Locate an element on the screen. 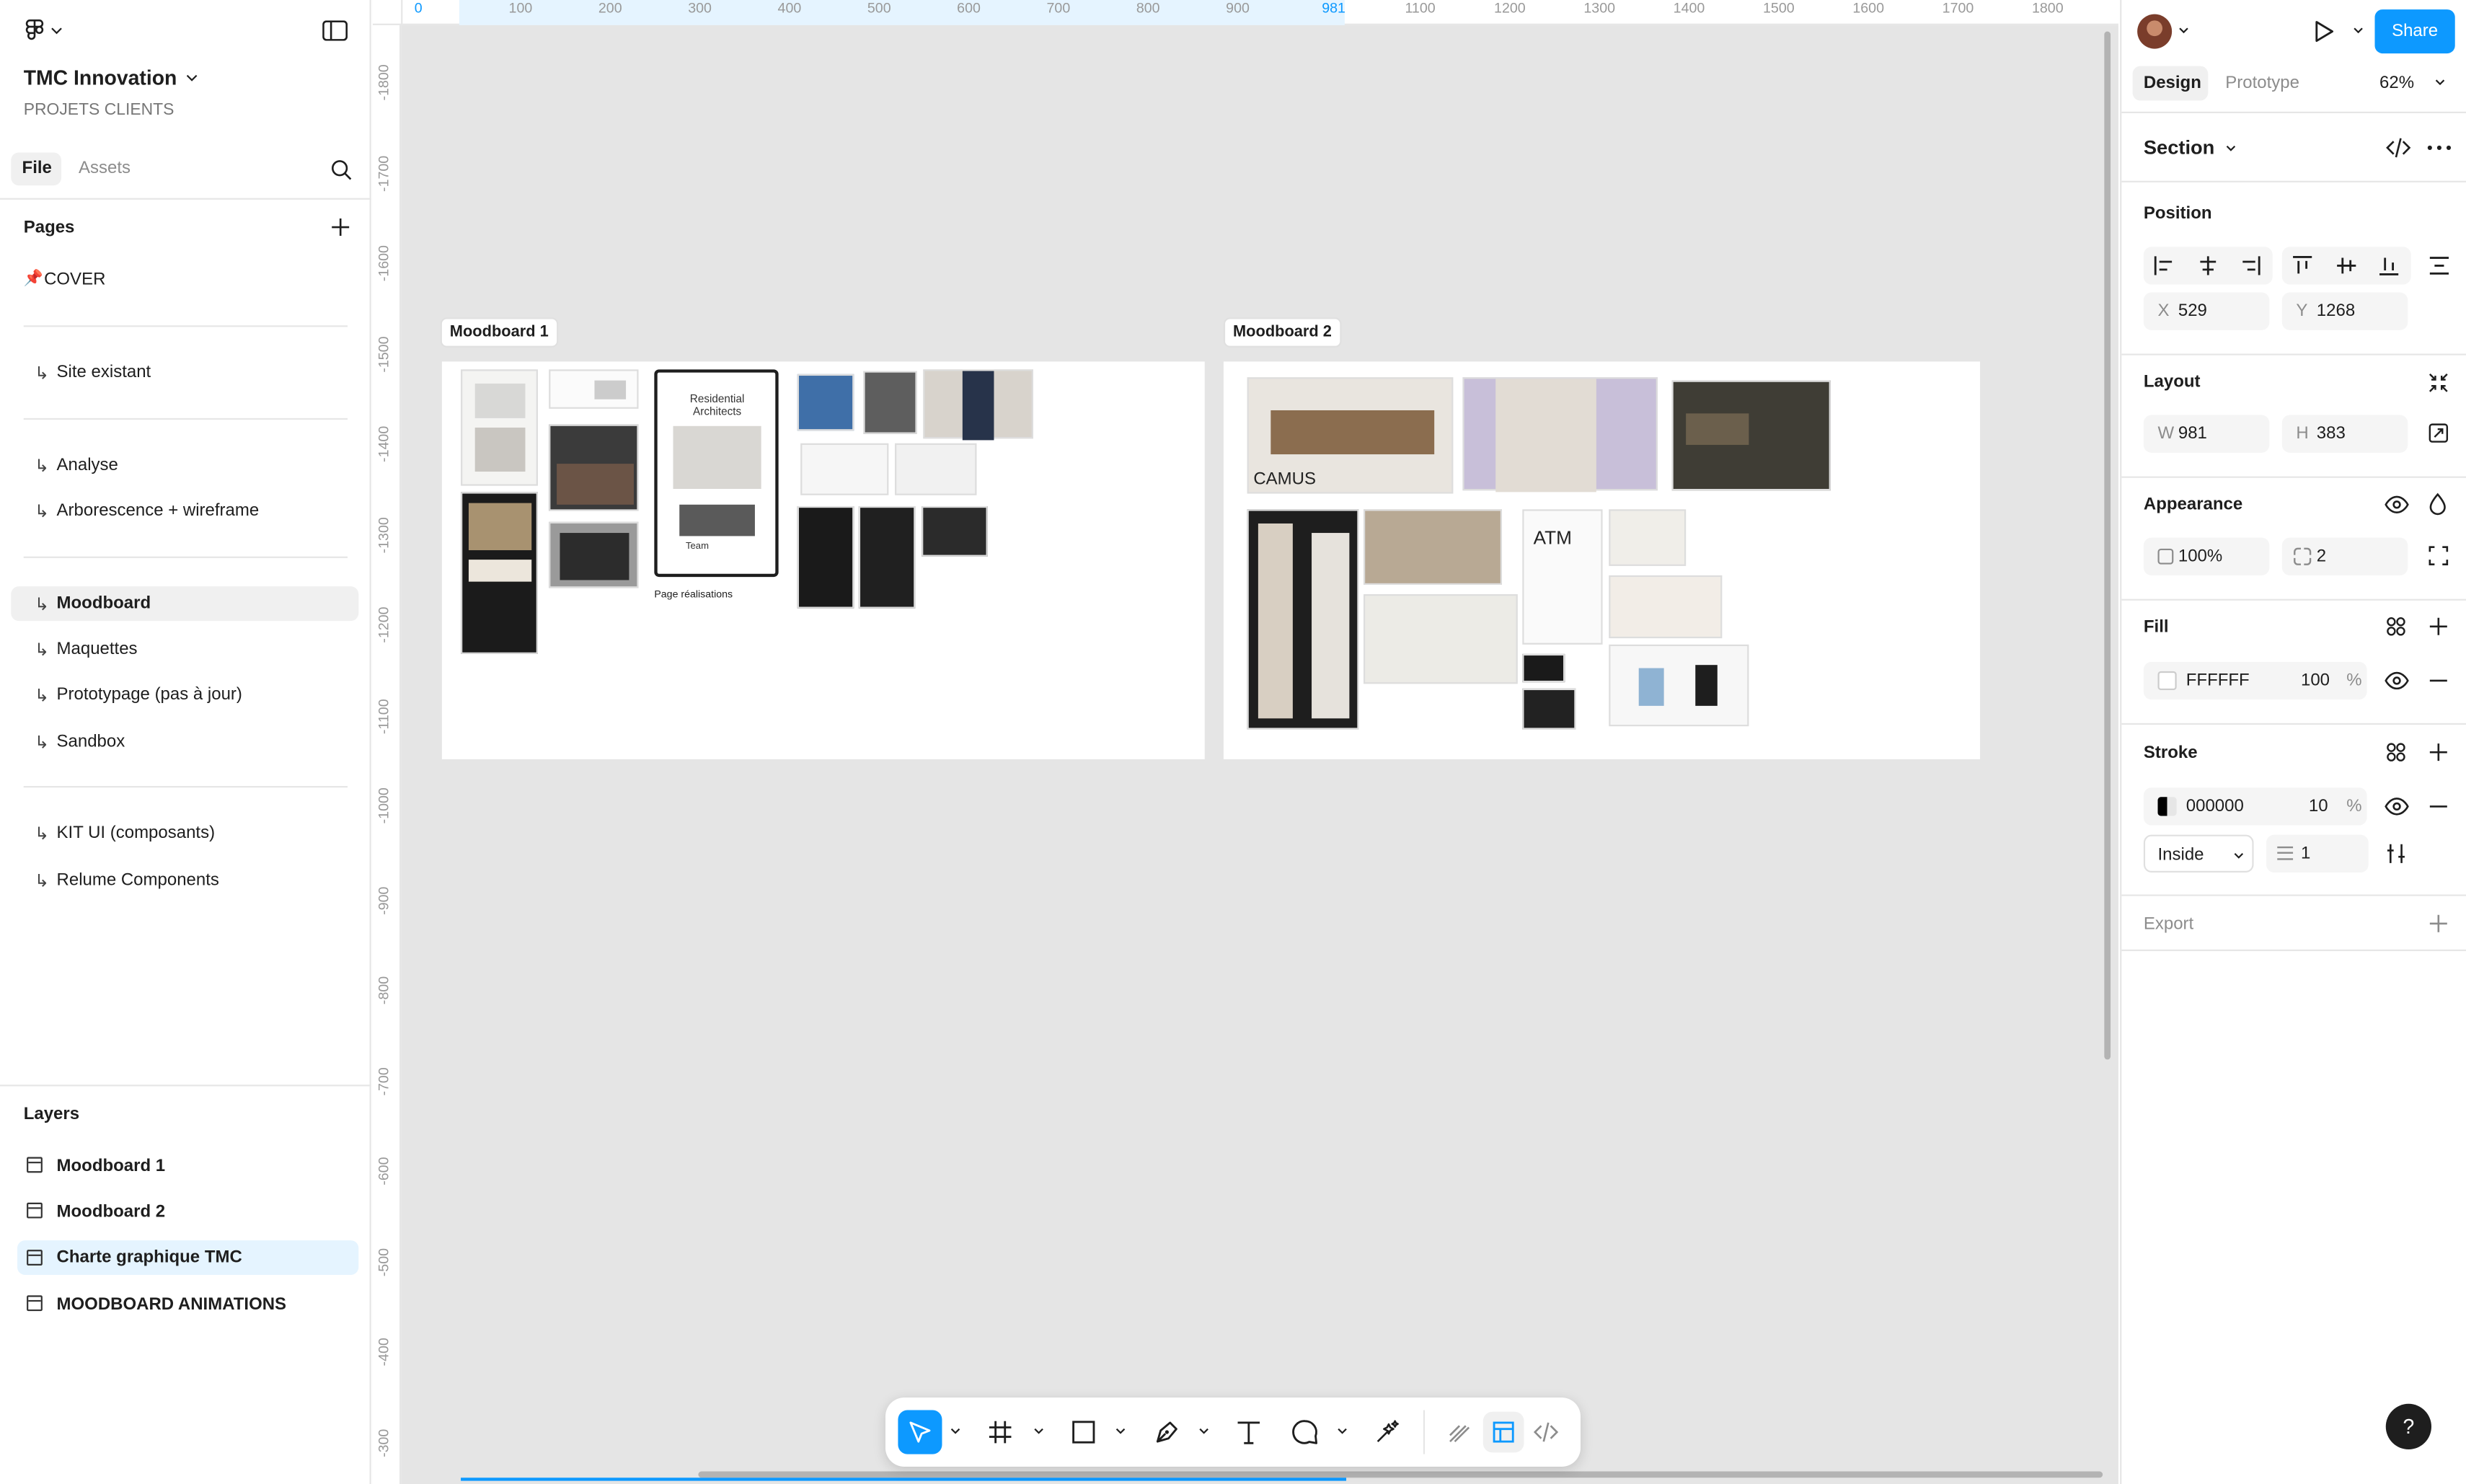 The height and width of the screenshot is (1484, 2466). align-right-icon is located at coordinates (2251, 266).